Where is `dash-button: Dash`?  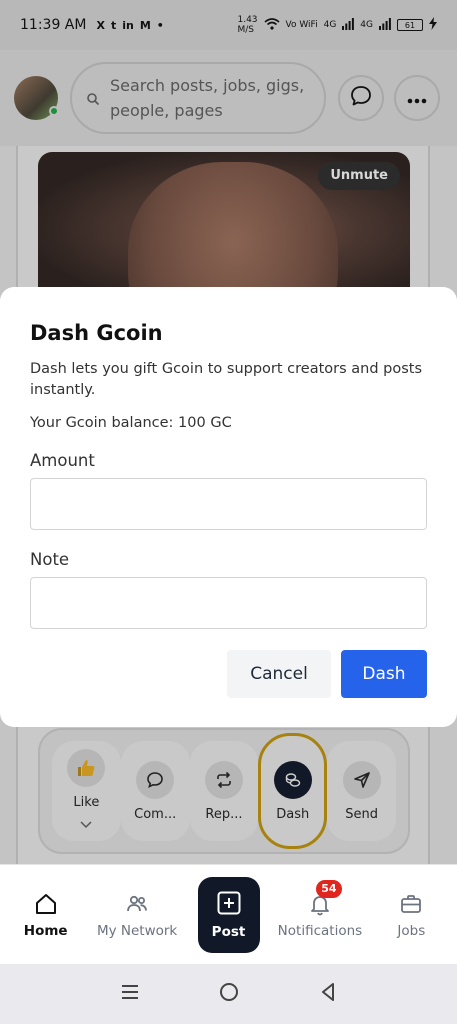 dash-button: Dash is located at coordinates (293, 791).